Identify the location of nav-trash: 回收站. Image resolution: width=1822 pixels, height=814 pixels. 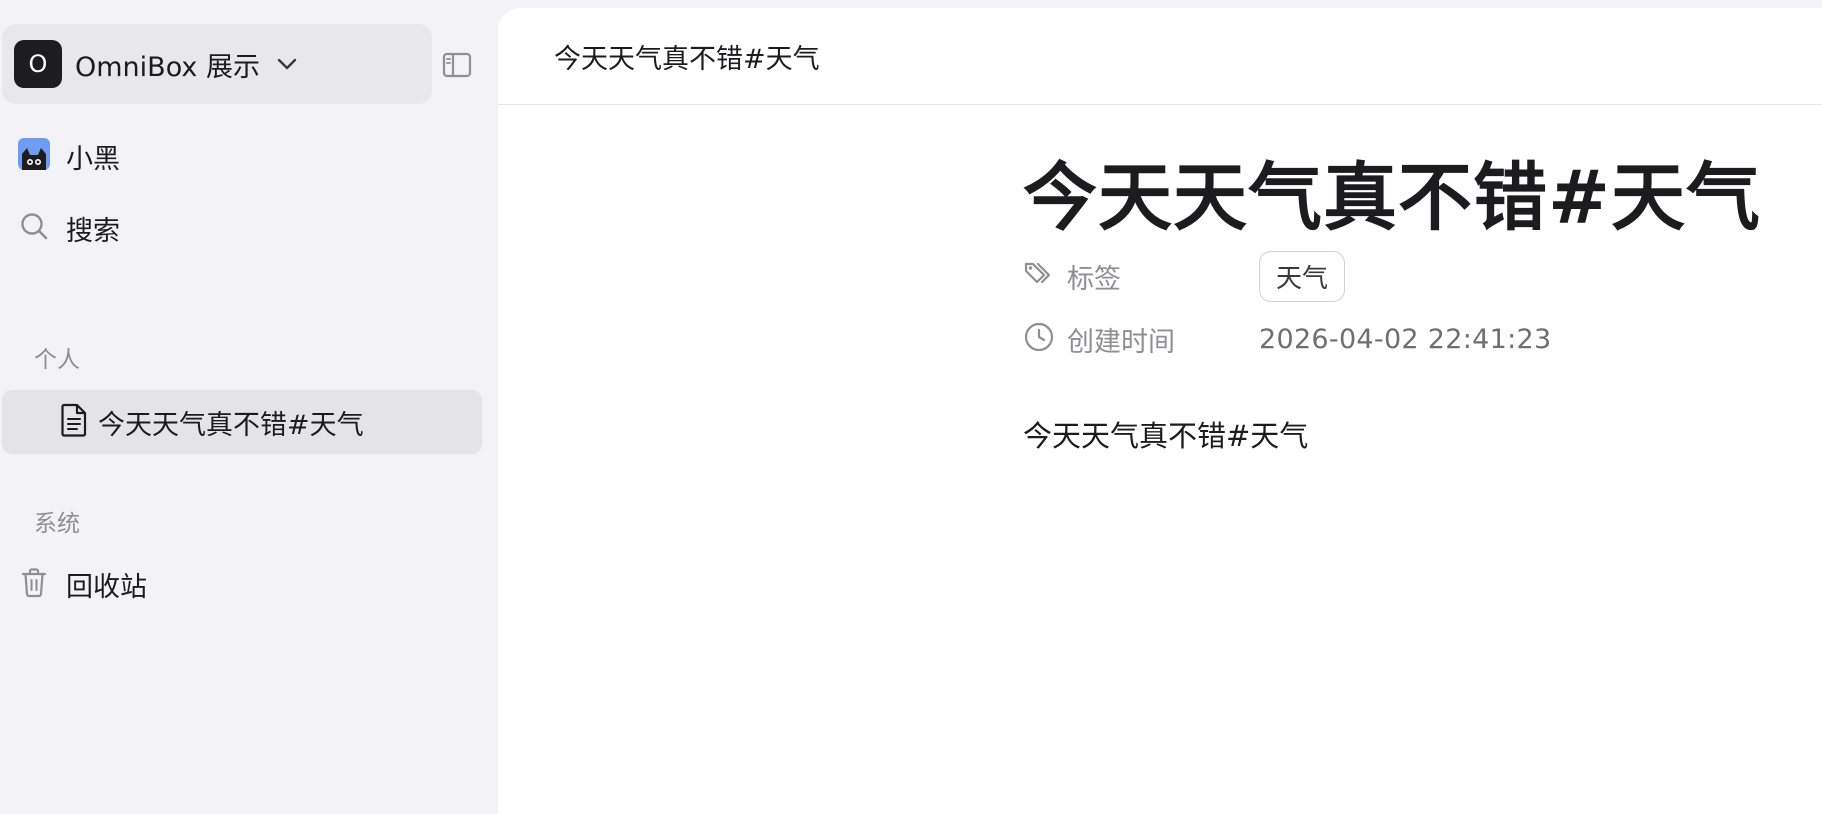
(82, 584).